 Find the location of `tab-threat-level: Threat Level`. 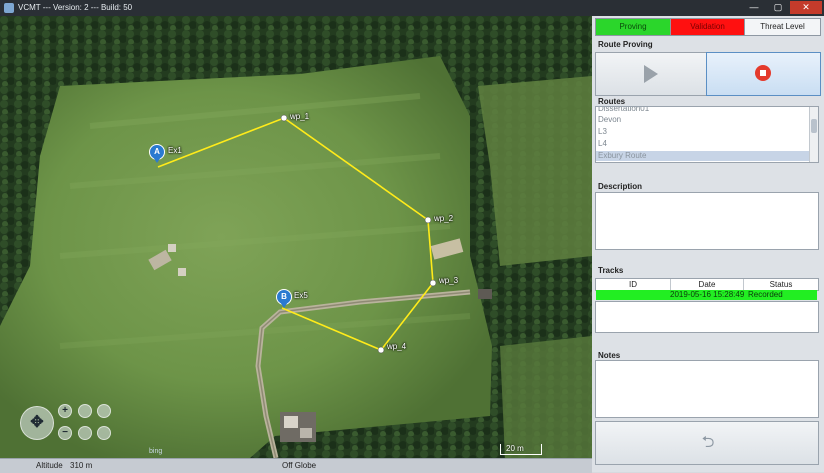

tab-threat-level: Threat Level is located at coordinates (782, 27).